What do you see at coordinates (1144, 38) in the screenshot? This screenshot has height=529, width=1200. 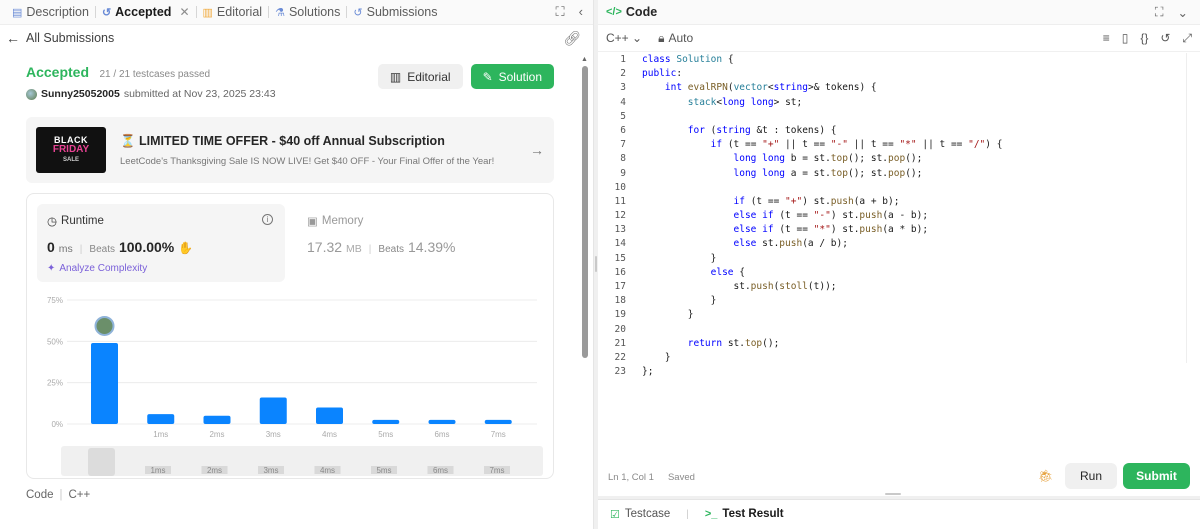 I see `braces-icon: {}` at bounding box center [1144, 38].